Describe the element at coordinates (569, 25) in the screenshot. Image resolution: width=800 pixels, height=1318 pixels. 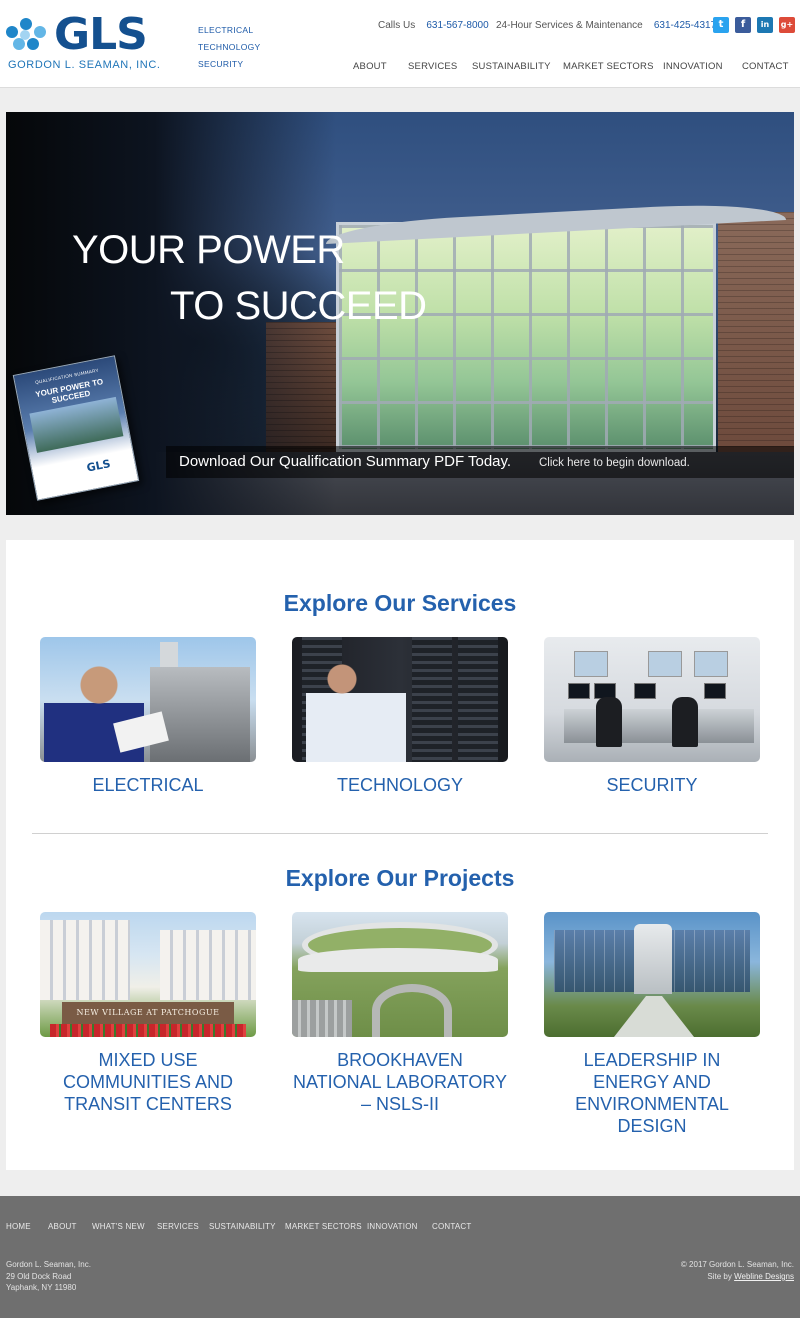
I see `service-label: 24-Hour Services & Maintenance` at that location.